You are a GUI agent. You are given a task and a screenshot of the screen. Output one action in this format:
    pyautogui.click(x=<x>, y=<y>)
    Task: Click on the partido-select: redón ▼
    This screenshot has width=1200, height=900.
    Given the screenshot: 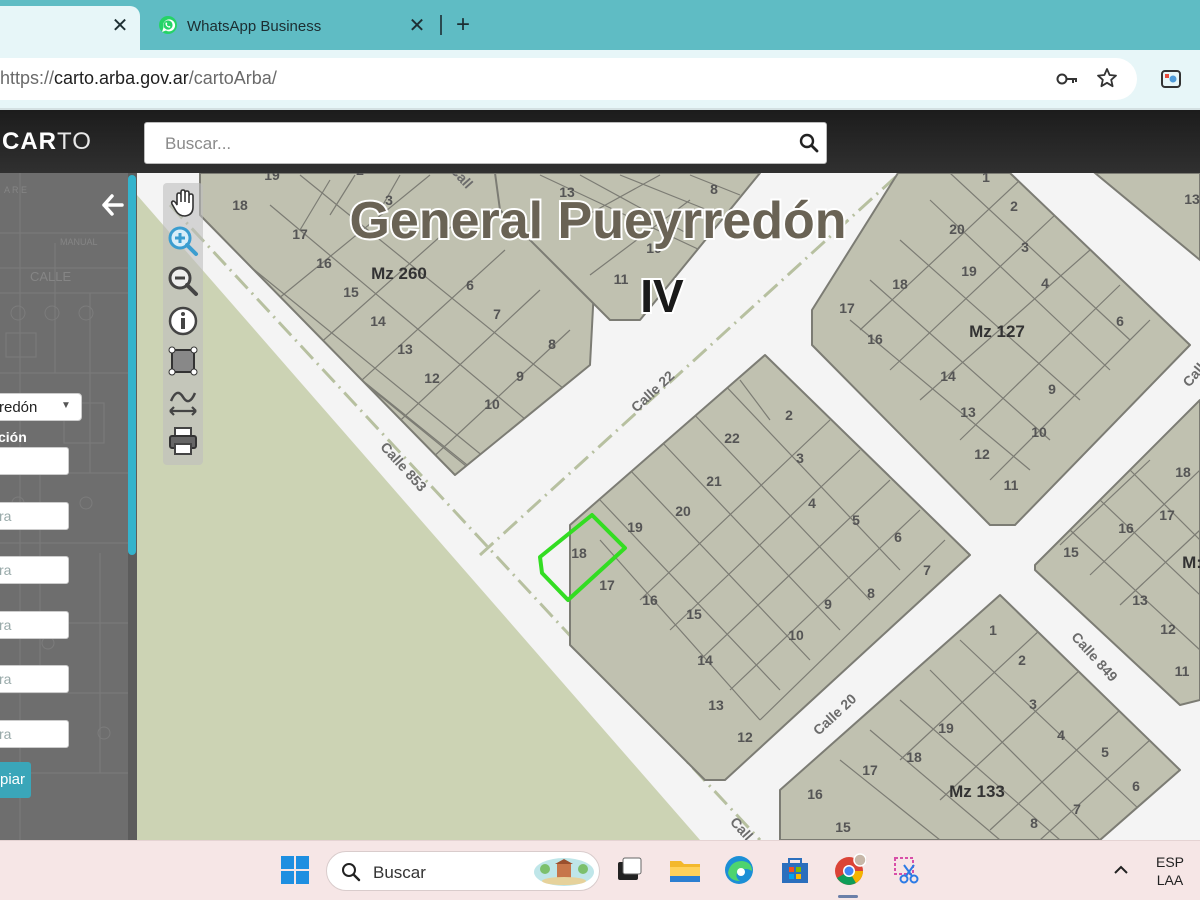 What is the action you would take?
    pyautogui.click(x=41, y=407)
    